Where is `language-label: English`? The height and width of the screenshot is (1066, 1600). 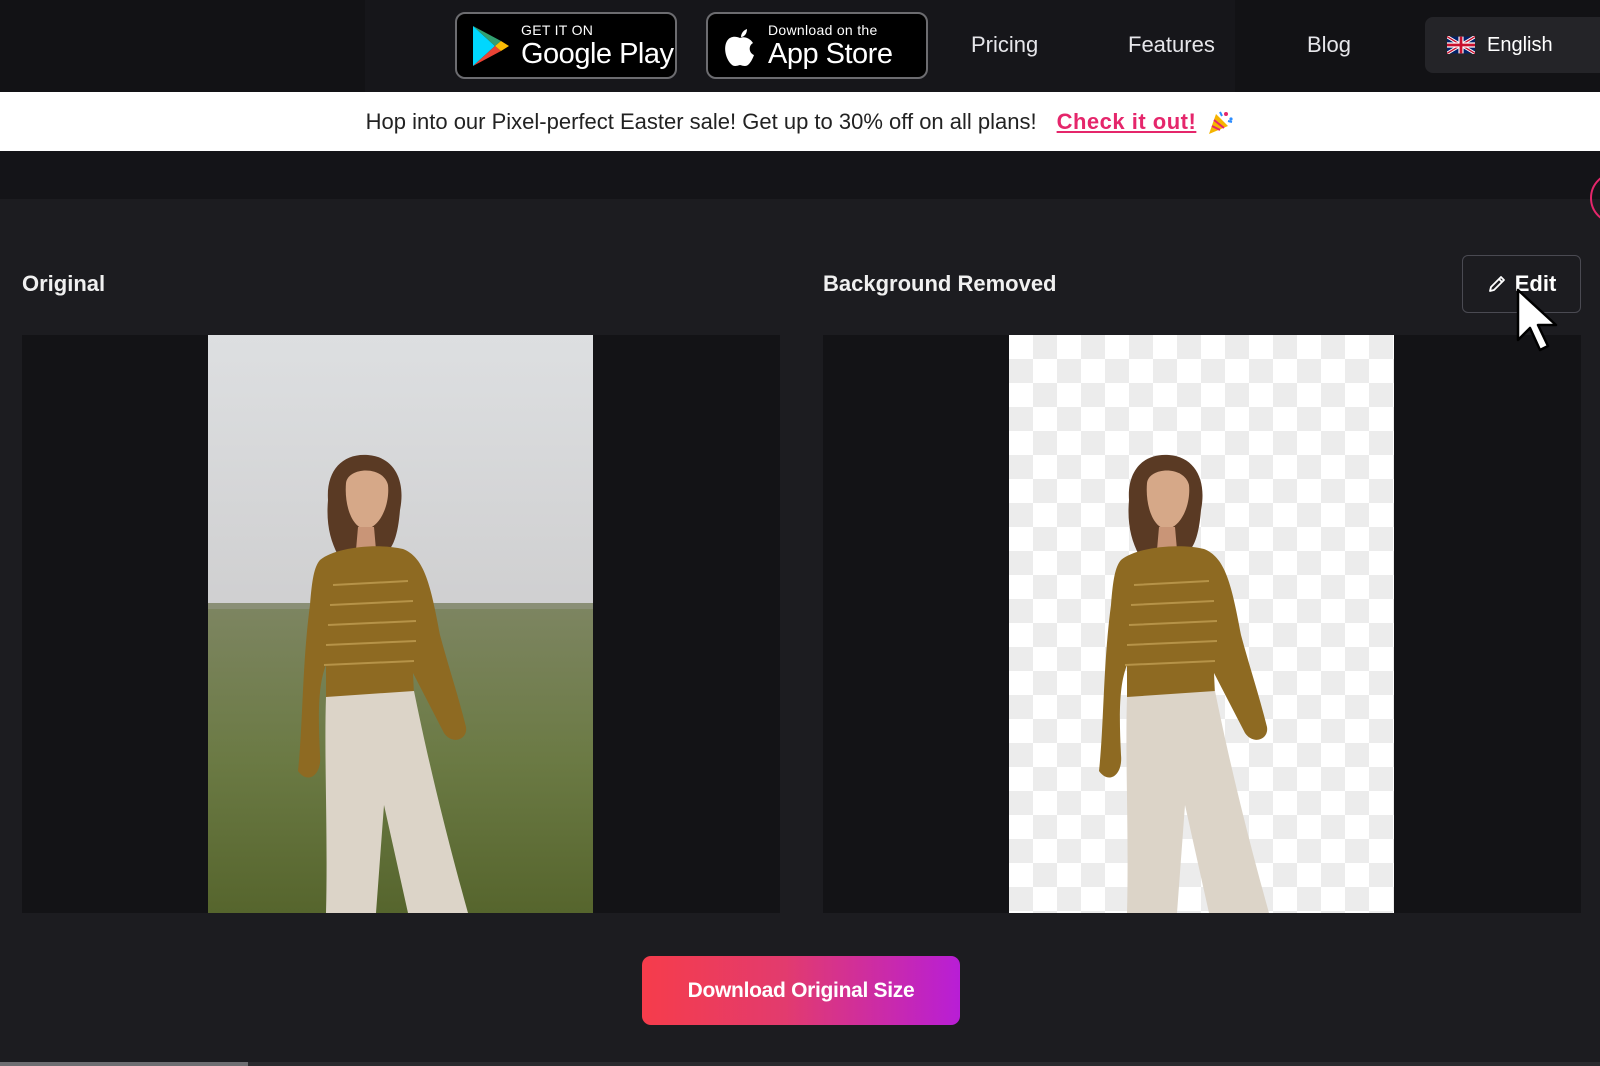
language-label: English is located at coordinates (1520, 44).